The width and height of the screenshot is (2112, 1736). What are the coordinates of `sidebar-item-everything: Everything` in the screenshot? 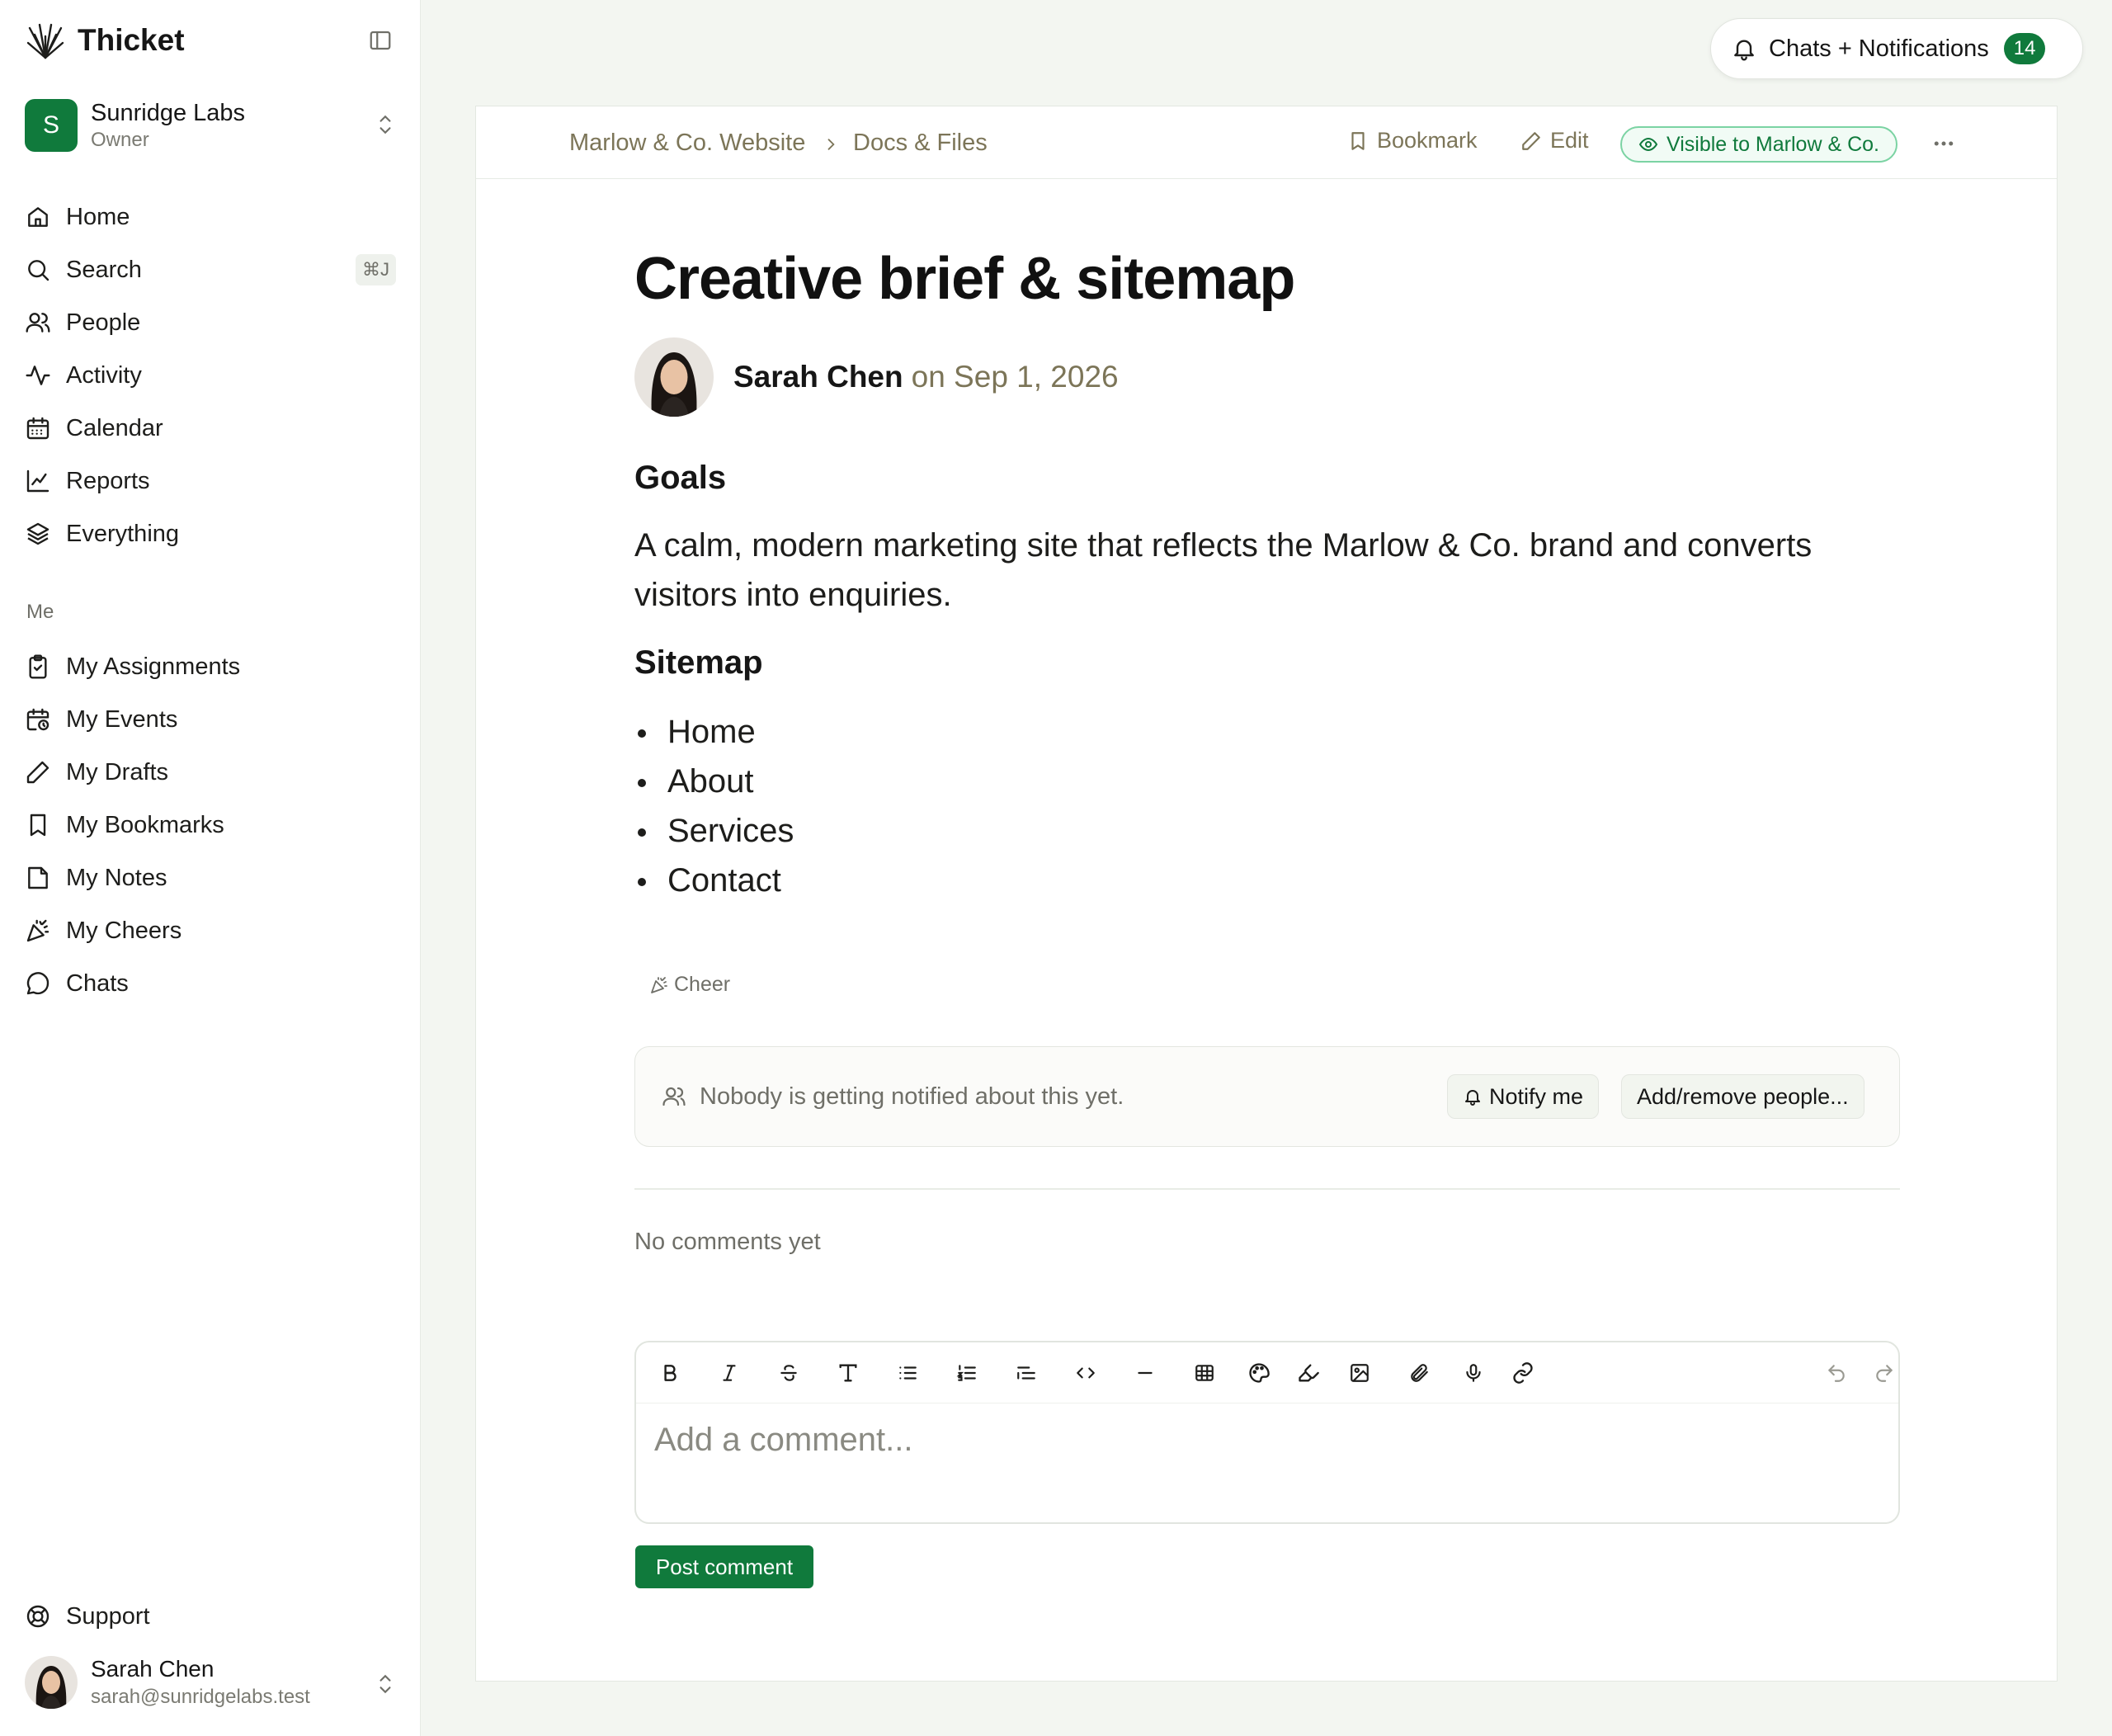 It's located at (210, 534).